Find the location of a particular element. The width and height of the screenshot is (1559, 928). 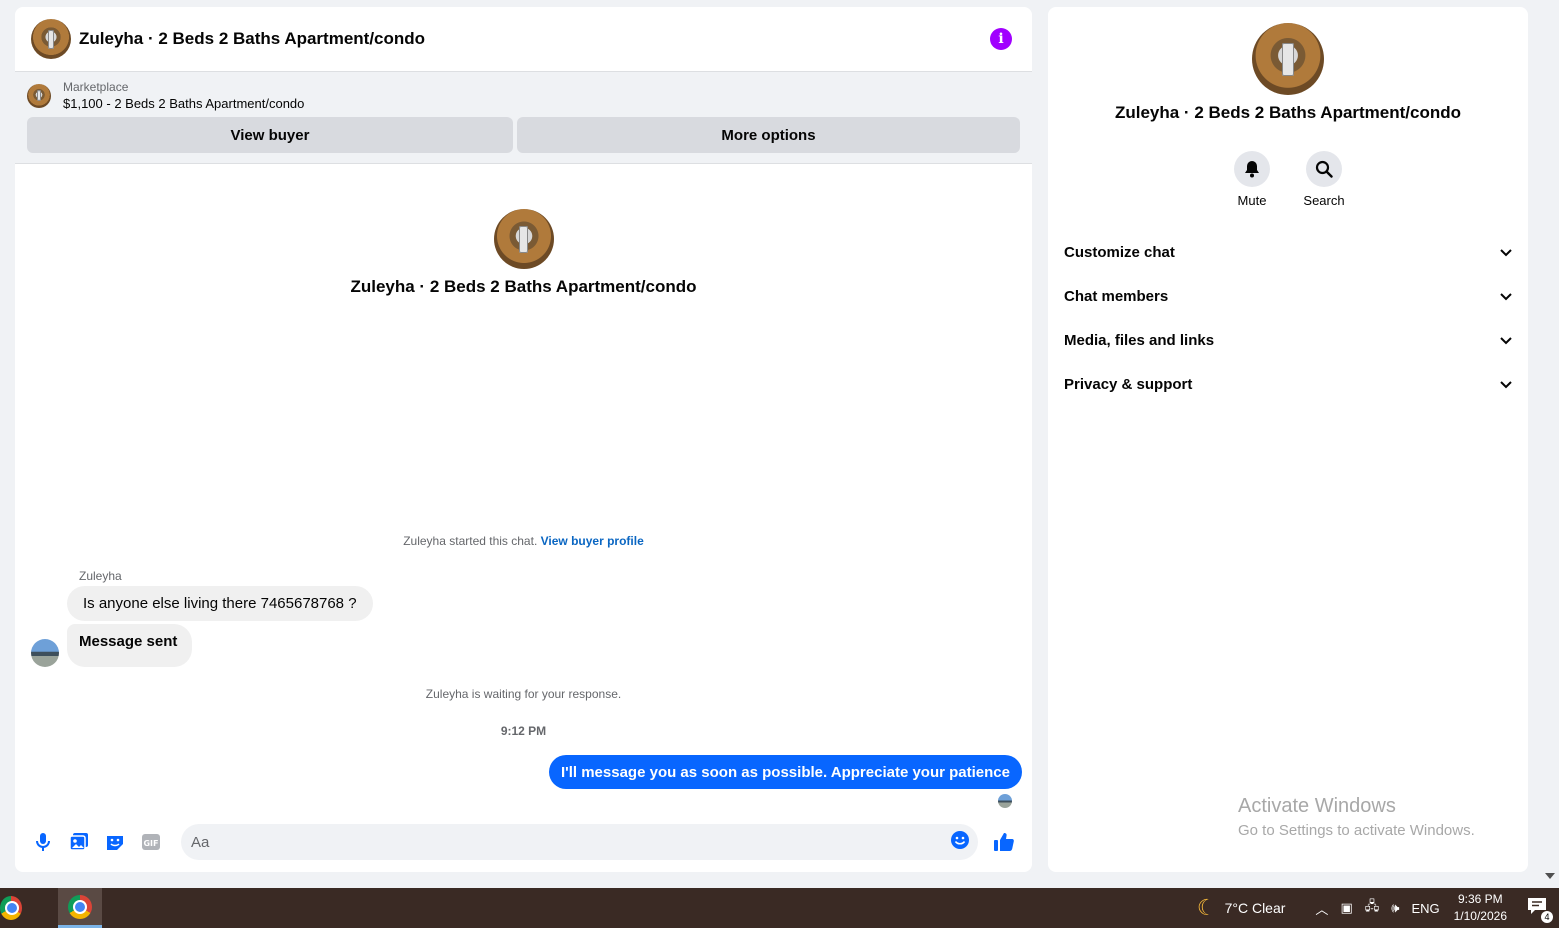

language-indicator: ENG is located at coordinates (1425, 908).